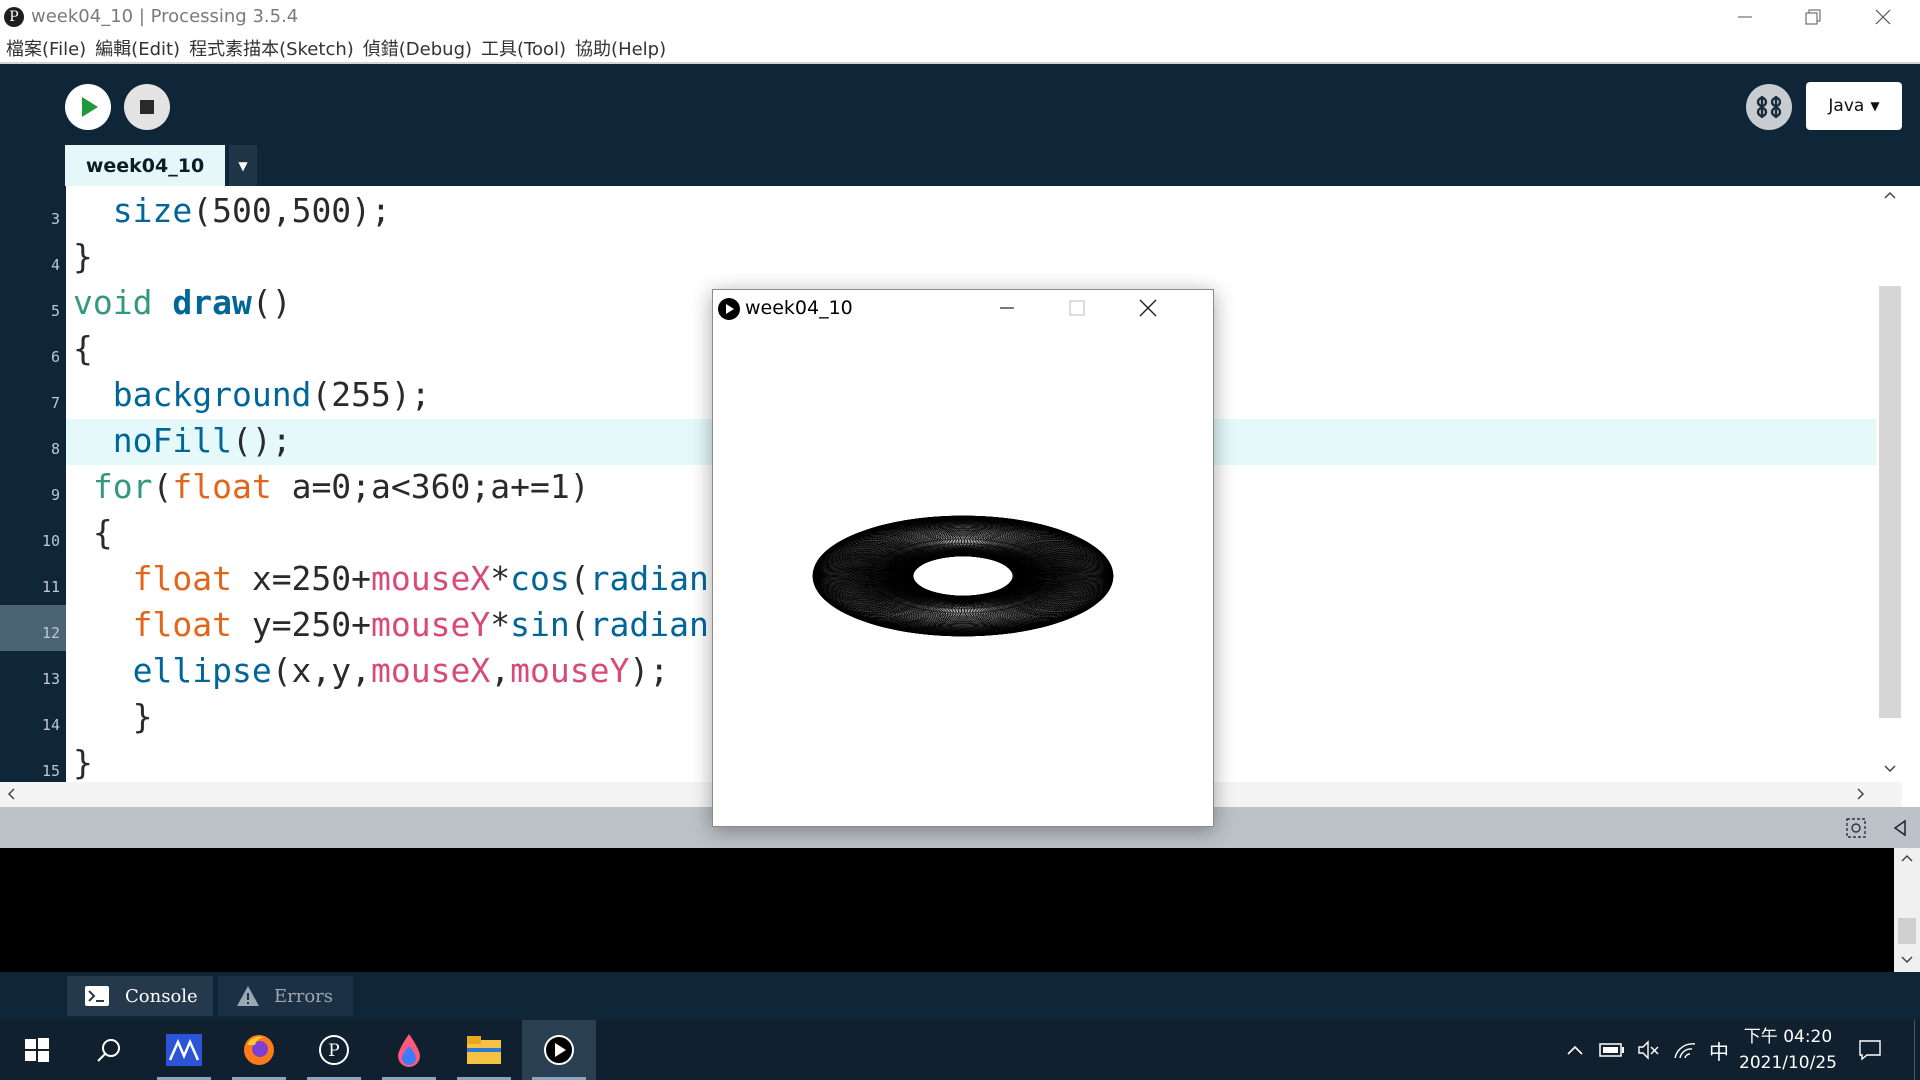  What do you see at coordinates (93, 533) in the screenshot?
I see `code-line: {` at bounding box center [93, 533].